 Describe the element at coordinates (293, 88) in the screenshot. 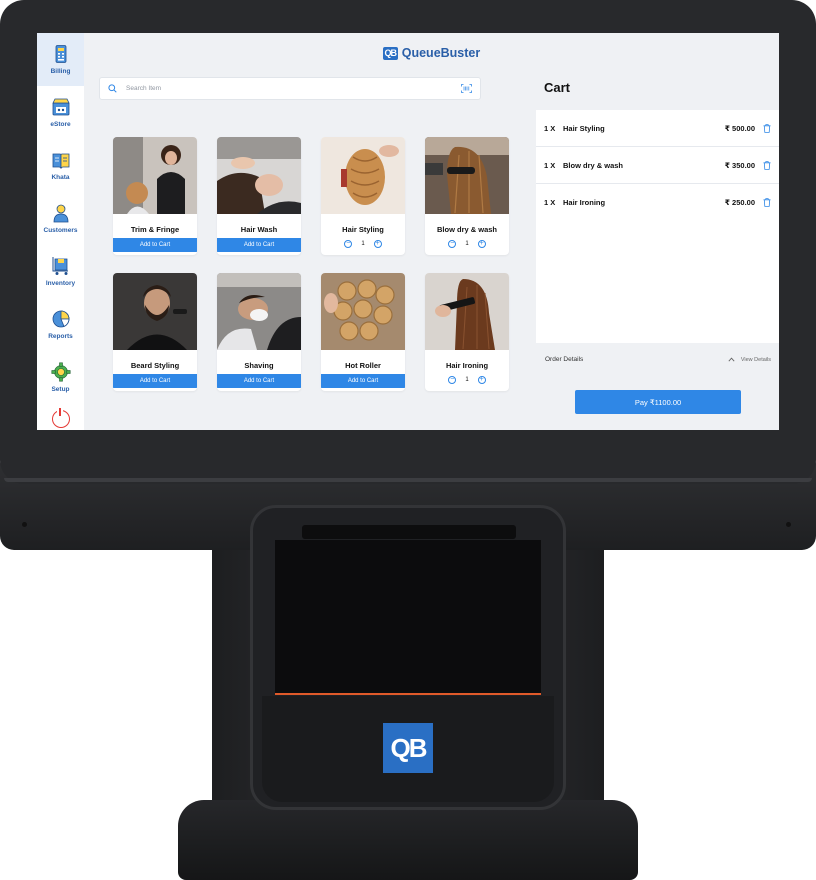

I see `search-input` at that location.